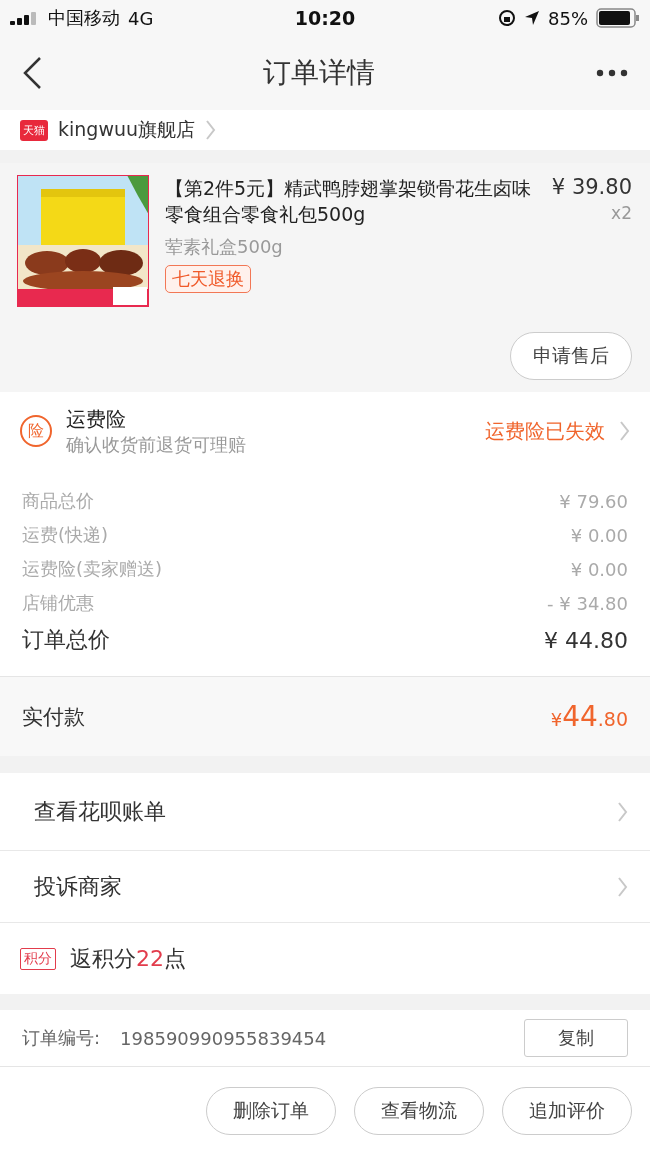  What do you see at coordinates (34, 130) in the screenshot?
I see `store-badge: 天猫` at bounding box center [34, 130].